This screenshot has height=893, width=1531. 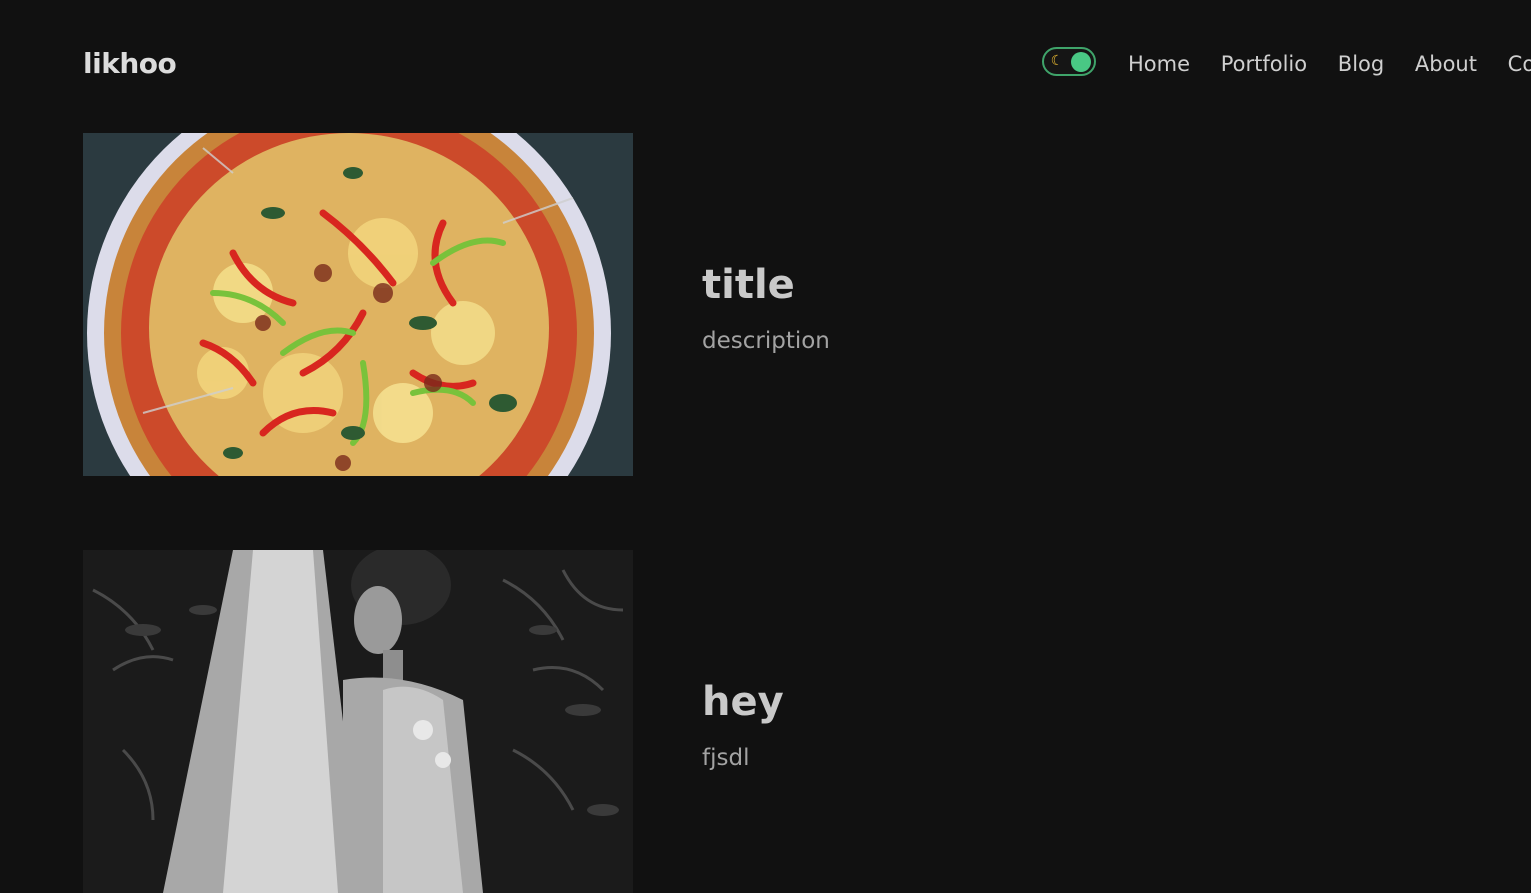 What do you see at coordinates (1081, 62) in the screenshot?
I see `toggle-knob` at bounding box center [1081, 62].